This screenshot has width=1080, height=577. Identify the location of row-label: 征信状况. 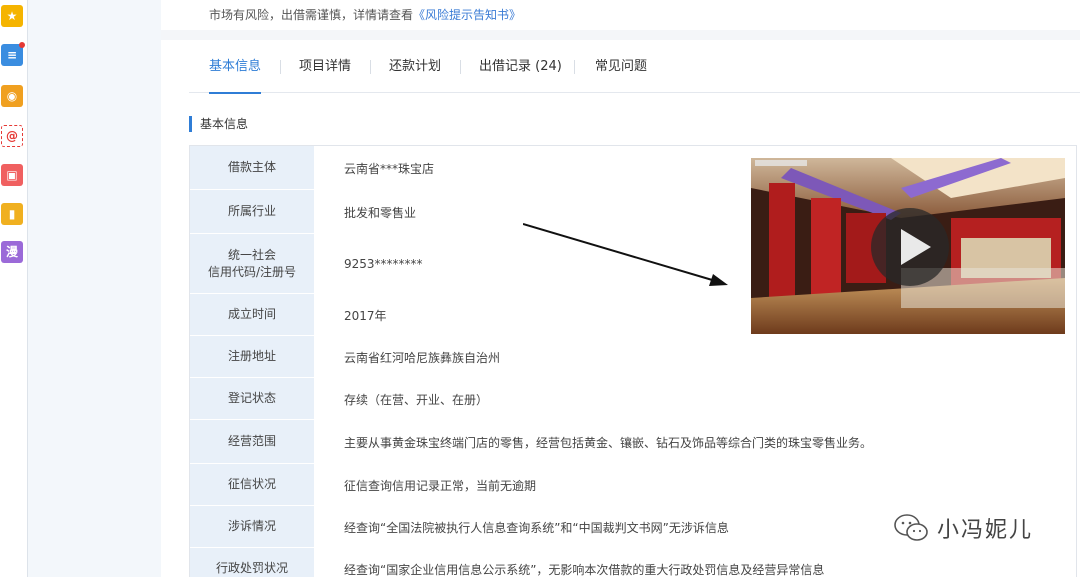
(252, 485).